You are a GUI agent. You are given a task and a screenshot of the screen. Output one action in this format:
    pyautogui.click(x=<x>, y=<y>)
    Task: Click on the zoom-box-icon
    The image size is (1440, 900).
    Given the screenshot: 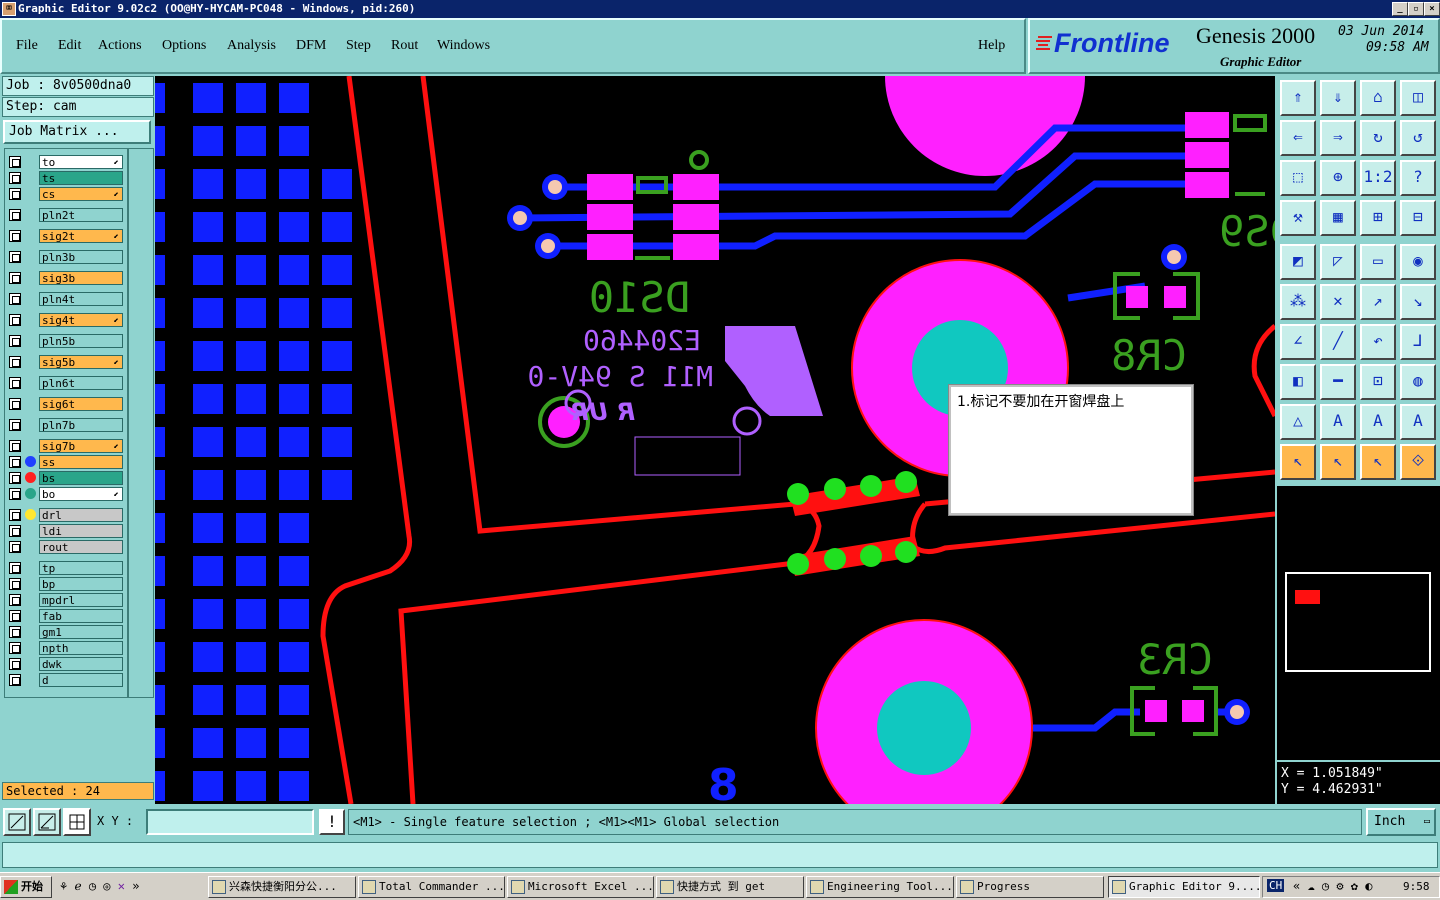 What is the action you would take?
    pyautogui.click(x=17, y=822)
    